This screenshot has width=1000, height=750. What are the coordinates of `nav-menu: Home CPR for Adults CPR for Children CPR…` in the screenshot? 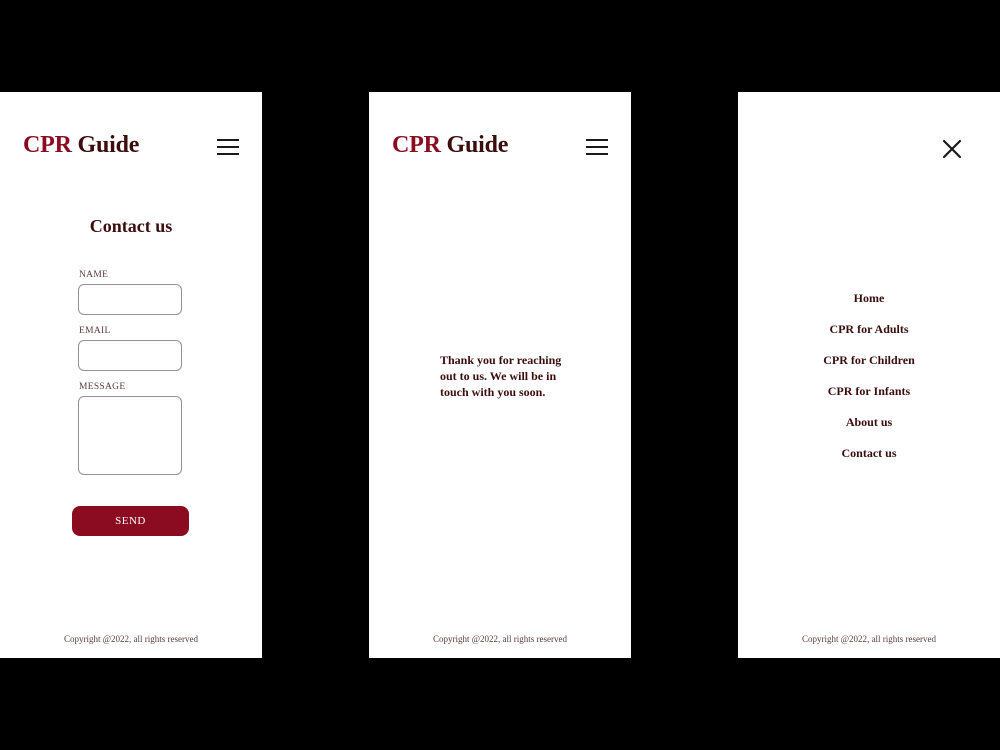 It's located at (869, 382).